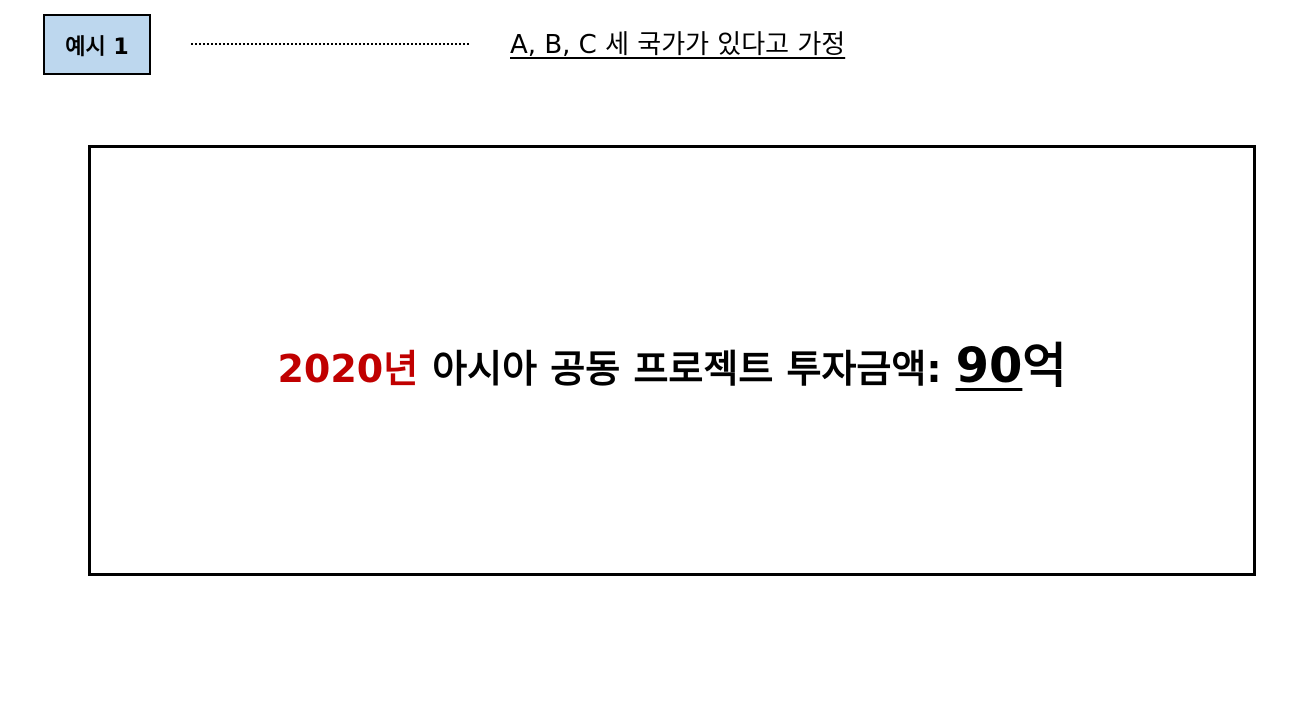 The image size is (1311, 722). I want to click on dotted-leader-line, so click(330, 44).